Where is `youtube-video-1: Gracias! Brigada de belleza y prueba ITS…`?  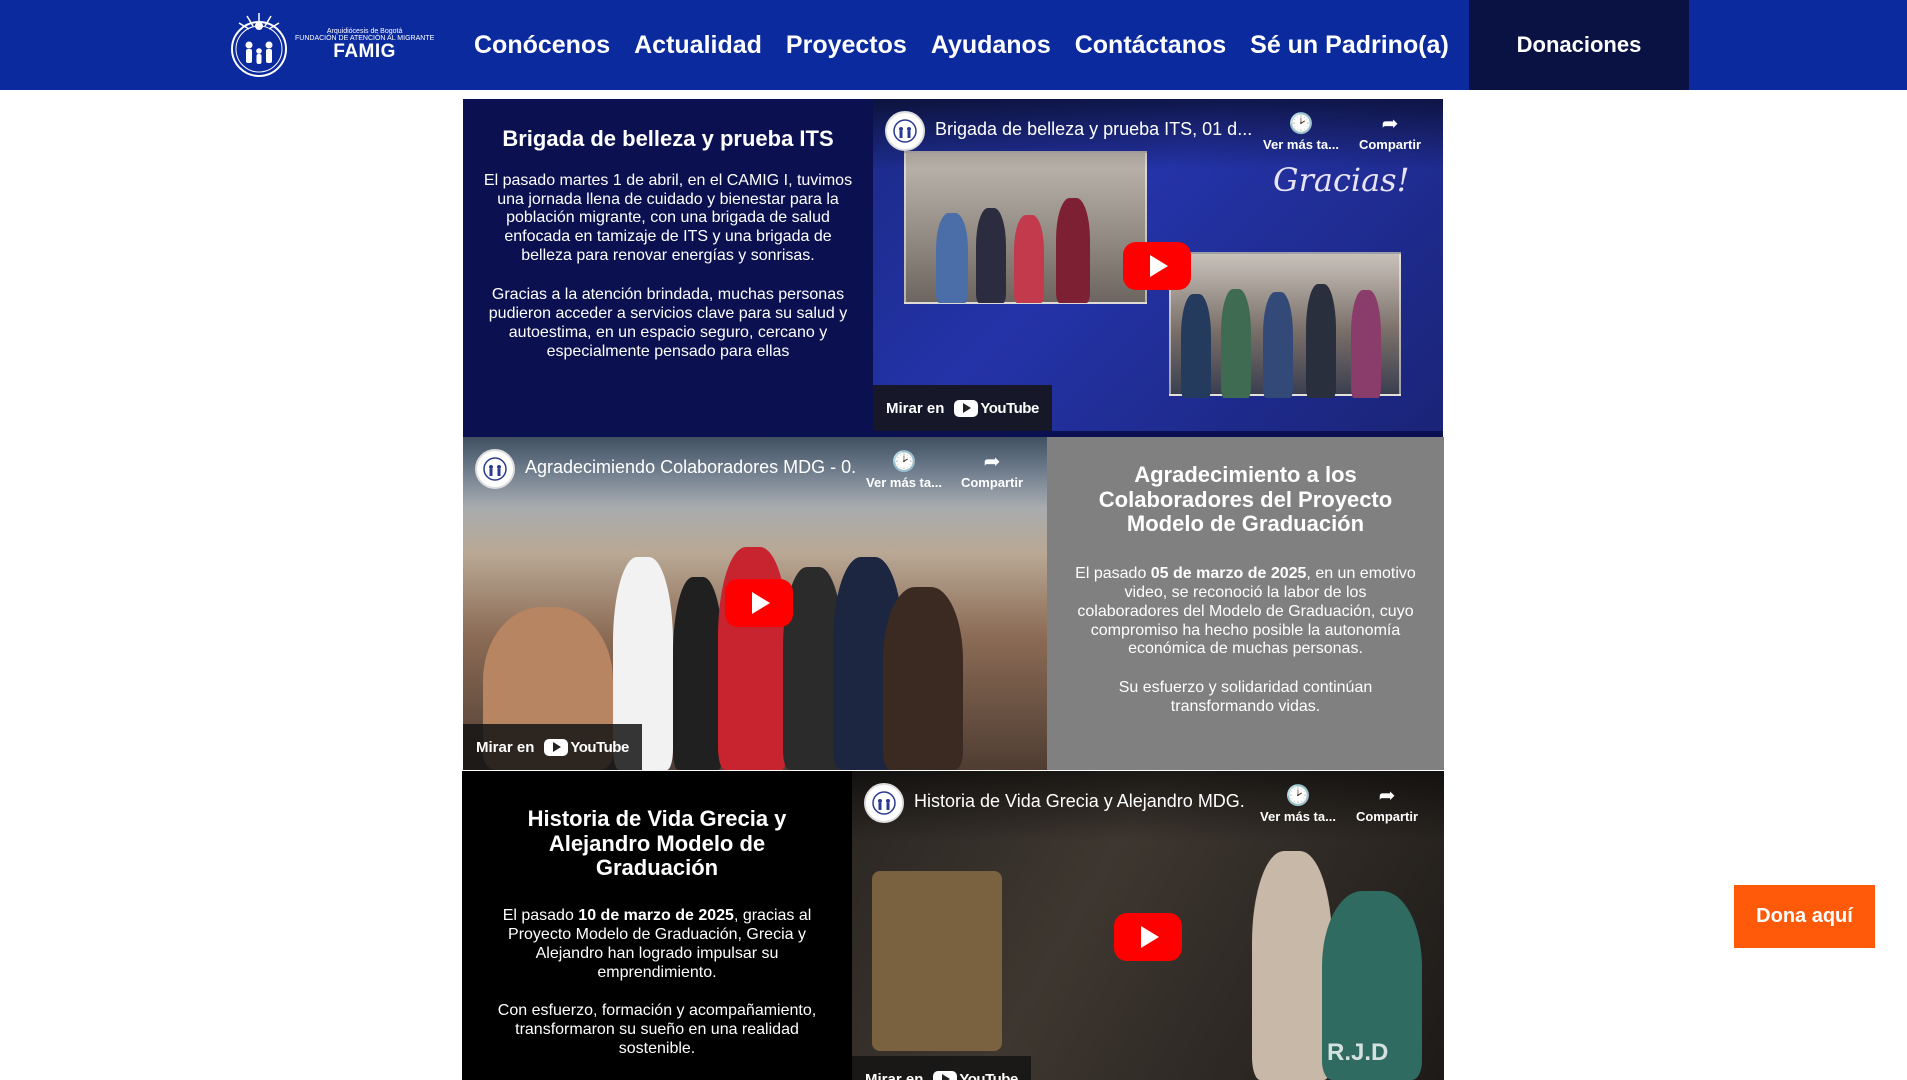
youtube-video-1: Gracias! Brigada de belleza y prueba ITS… is located at coordinates (1158, 265).